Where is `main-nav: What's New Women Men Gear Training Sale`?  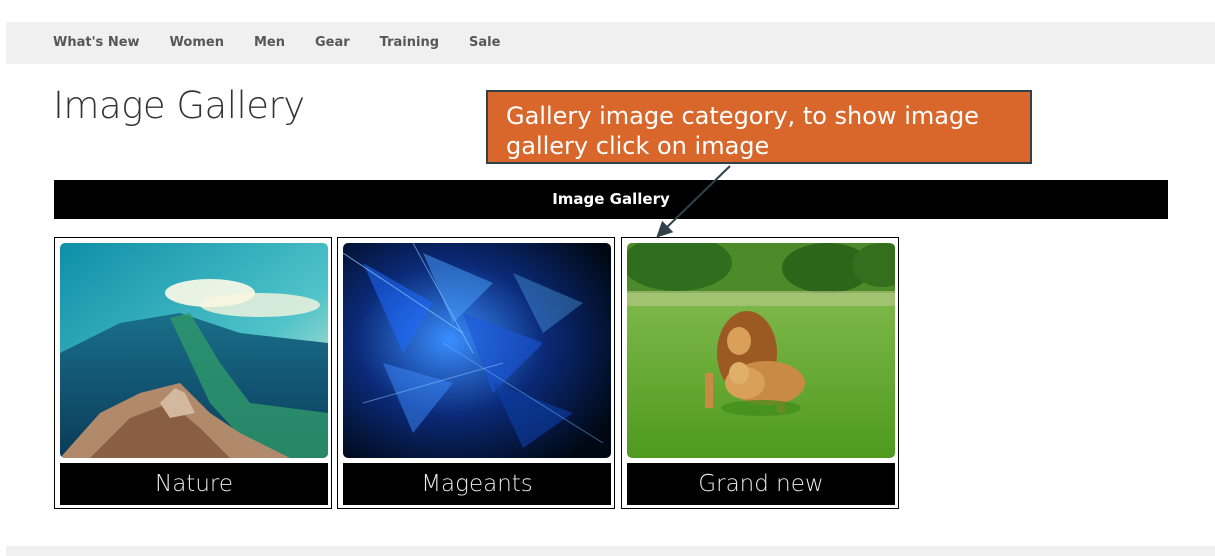 main-nav: What's New Women Men Gear Training Sale is located at coordinates (610, 43).